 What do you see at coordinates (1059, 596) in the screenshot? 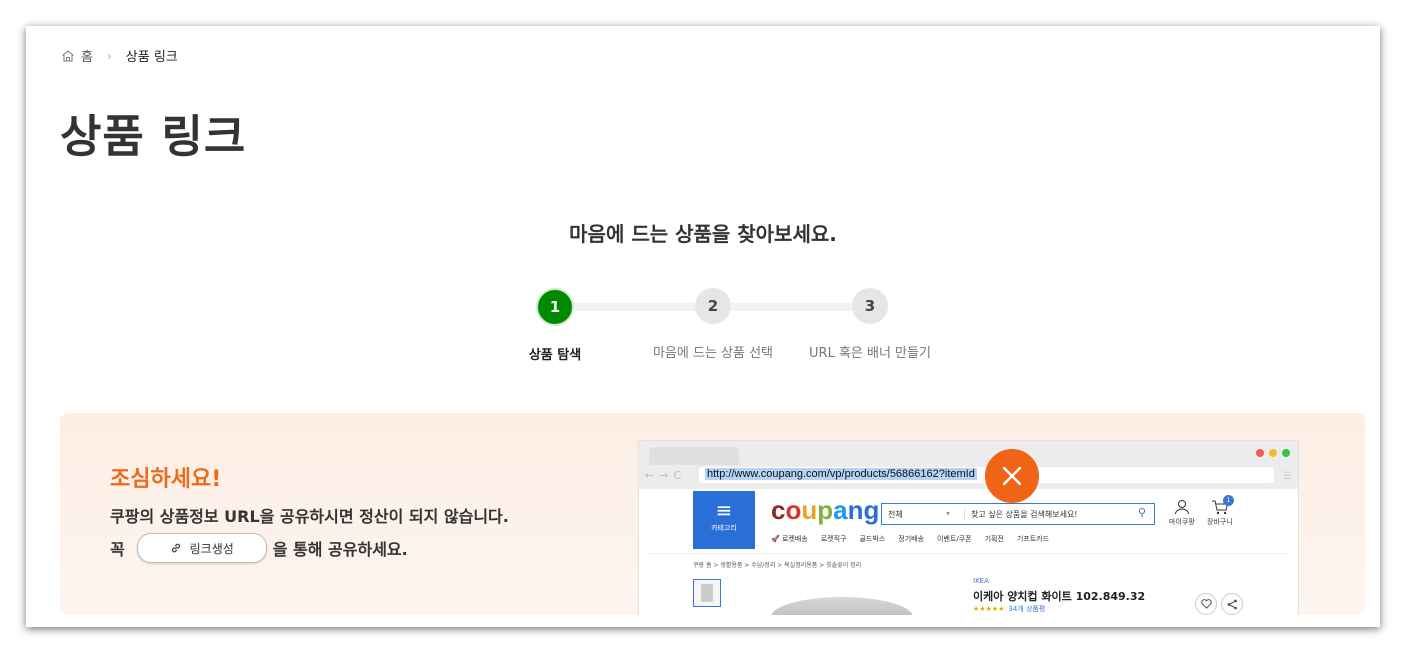
I see `product-name: 이케아 양치컵 화이트 102.849.32` at bounding box center [1059, 596].